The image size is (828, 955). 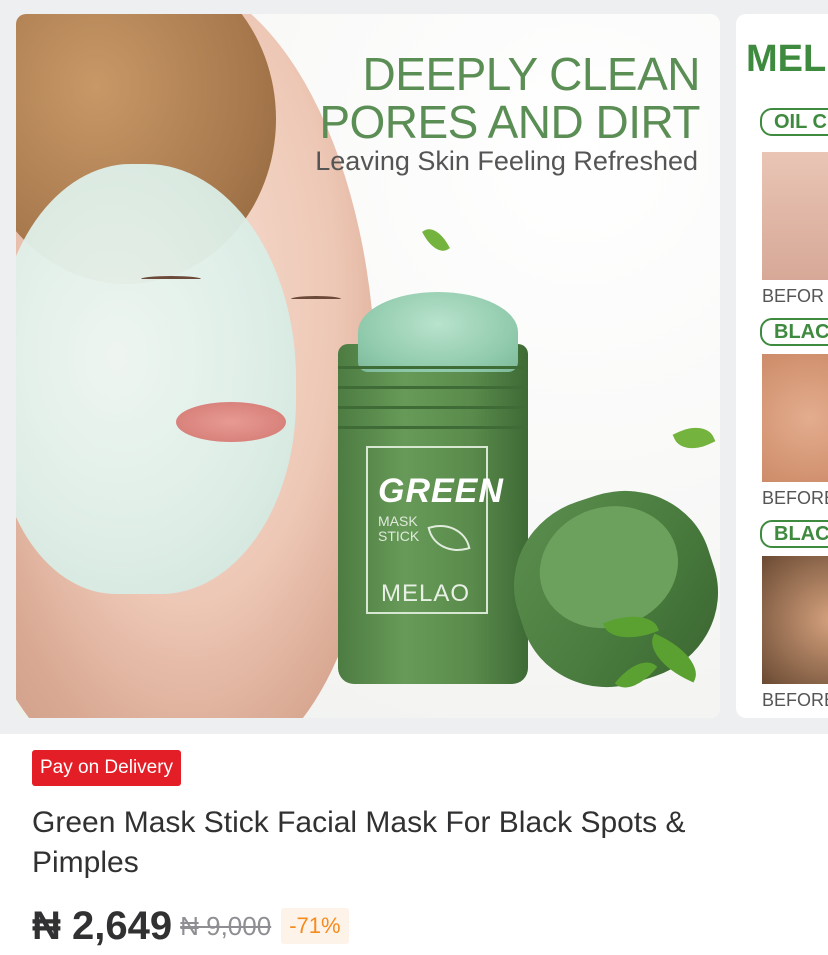 What do you see at coordinates (794, 122) in the screenshot?
I see `next-image-tag: OIL C` at bounding box center [794, 122].